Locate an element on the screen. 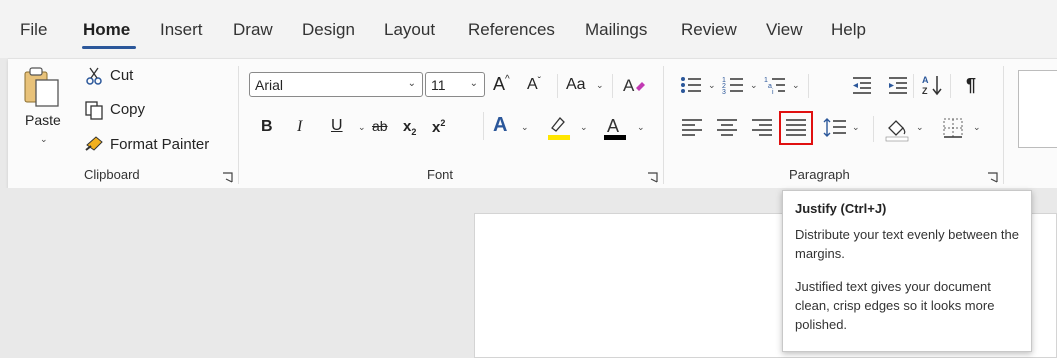 This screenshot has width=1057, height=358. multilevel-list-icon: 1ai is located at coordinates (775, 85).